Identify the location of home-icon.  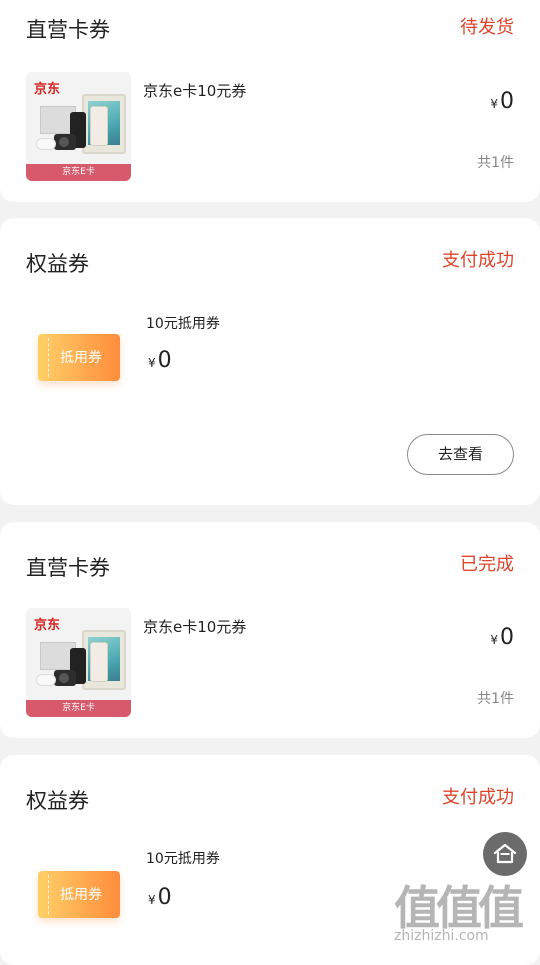
(505, 853).